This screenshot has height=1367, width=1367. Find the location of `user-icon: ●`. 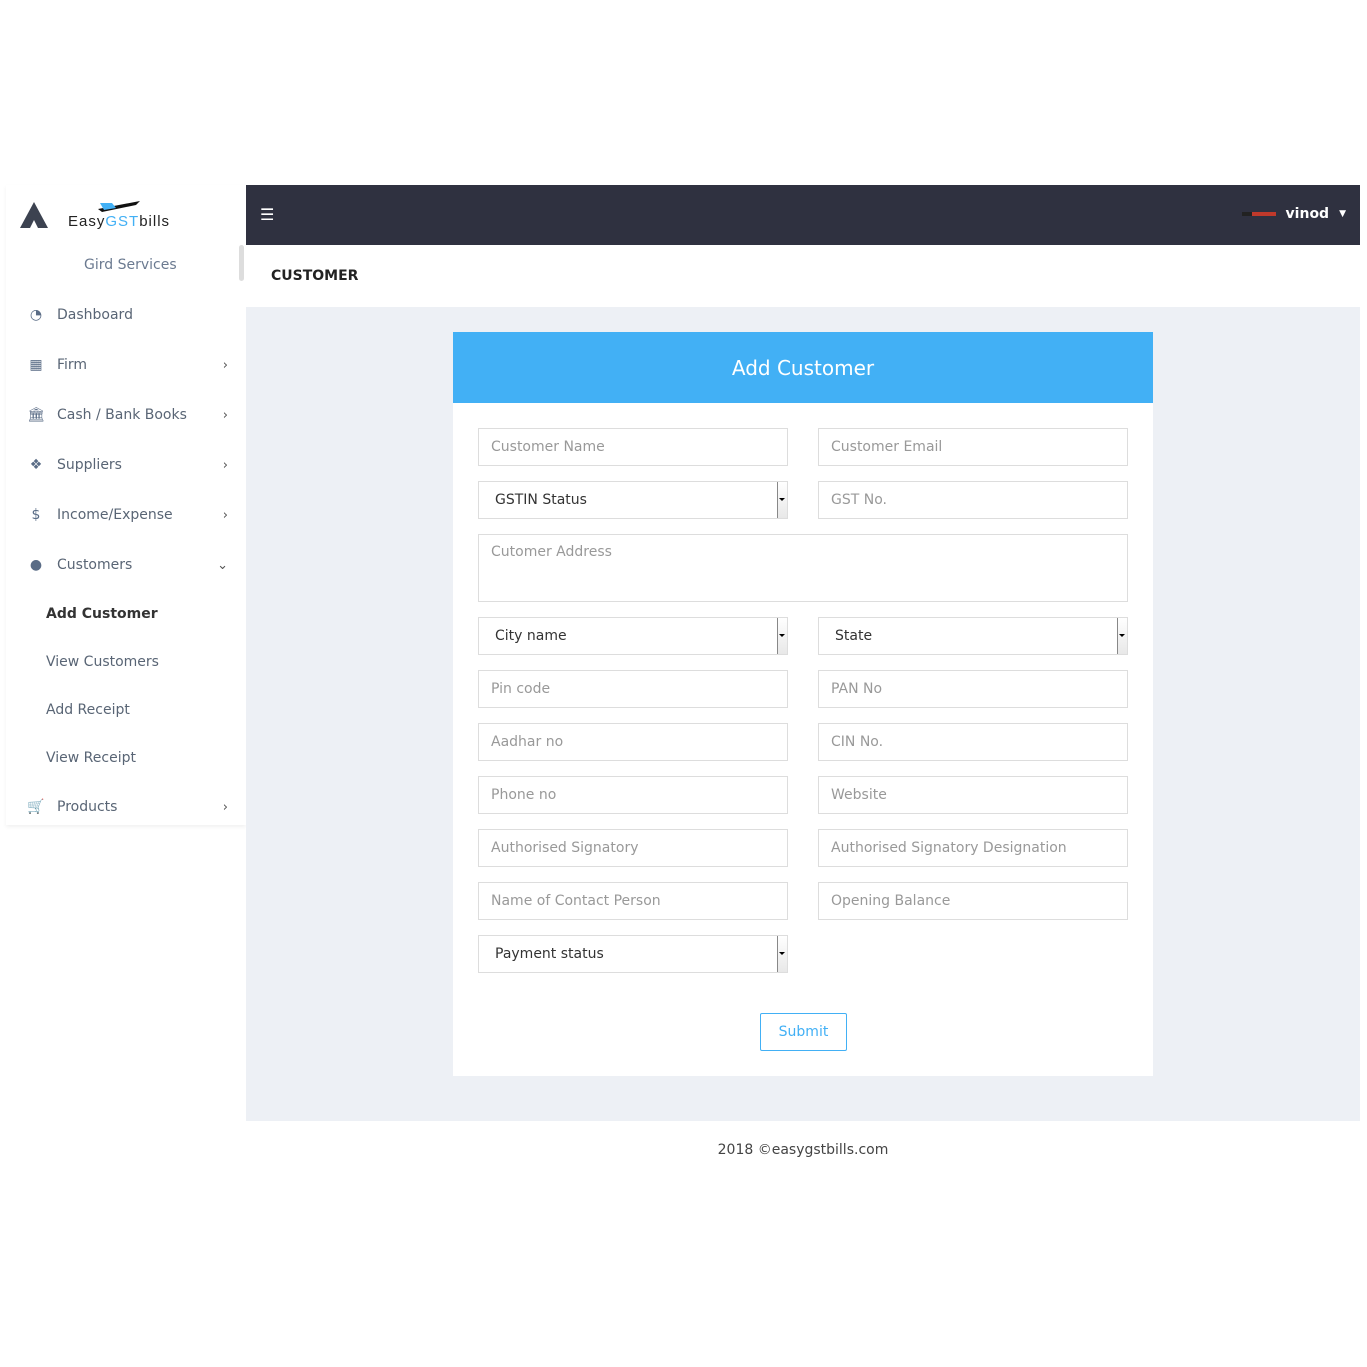

user-icon: ● is located at coordinates (36, 565).